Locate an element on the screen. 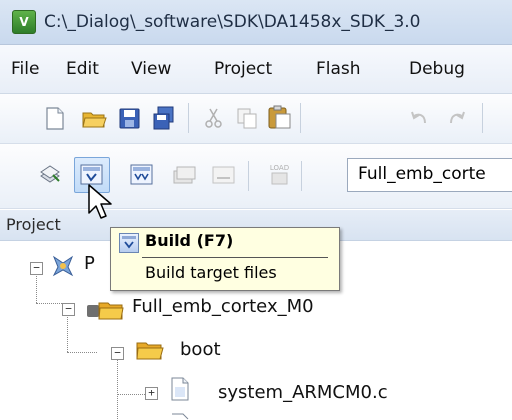 The image size is (512, 420). svg-text: LOAD is located at coordinates (279, 168).